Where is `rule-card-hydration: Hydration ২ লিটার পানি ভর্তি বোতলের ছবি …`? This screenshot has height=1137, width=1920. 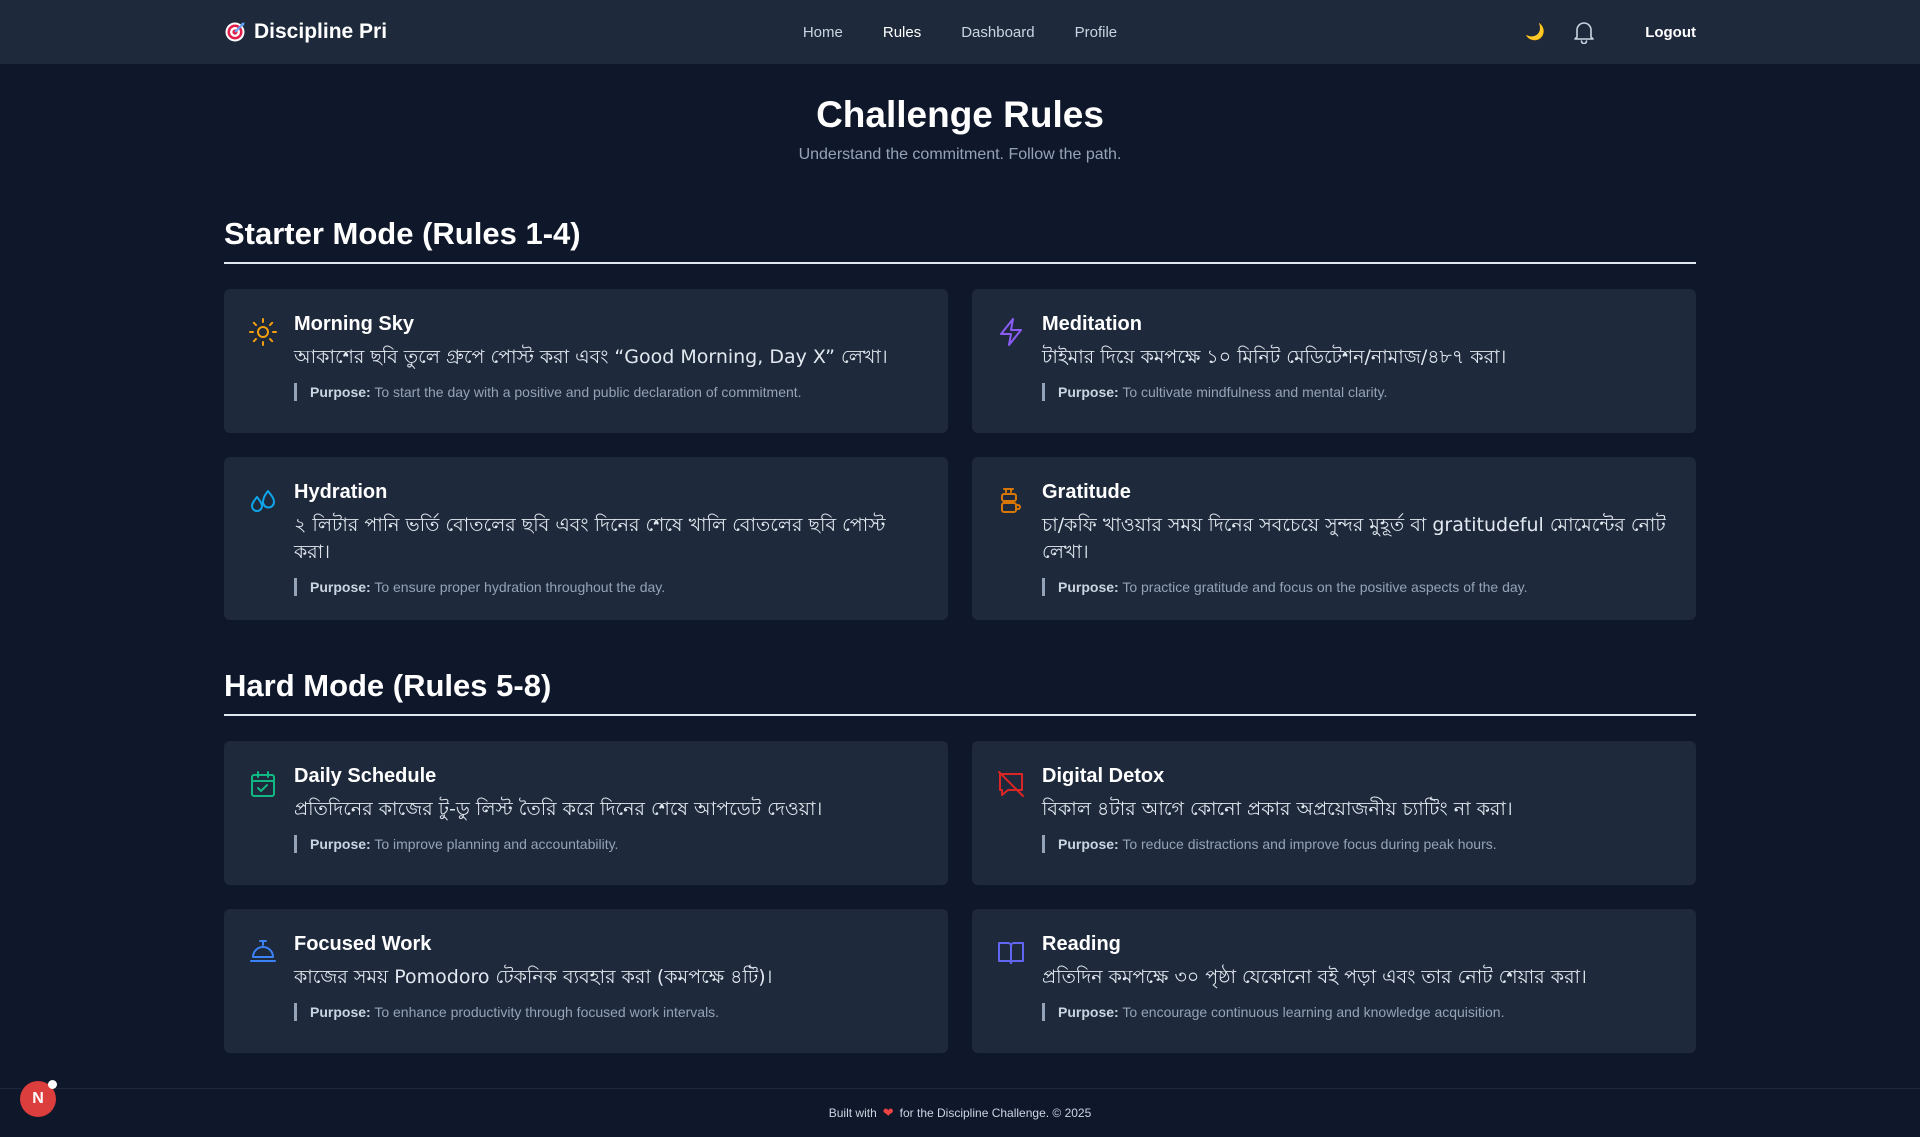 rule-card-hydration: Hydration ২ লিটার পানি ভর্তি বোতলের ছবি … is located at coordinates (586, 538).